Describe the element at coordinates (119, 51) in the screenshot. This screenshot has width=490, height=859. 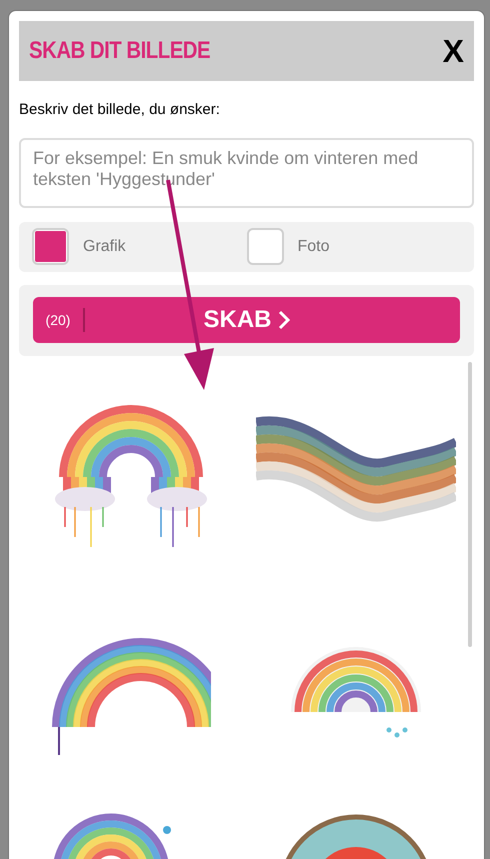
I see `dialog-title: SKAB DIT BILLEDE` at that location.